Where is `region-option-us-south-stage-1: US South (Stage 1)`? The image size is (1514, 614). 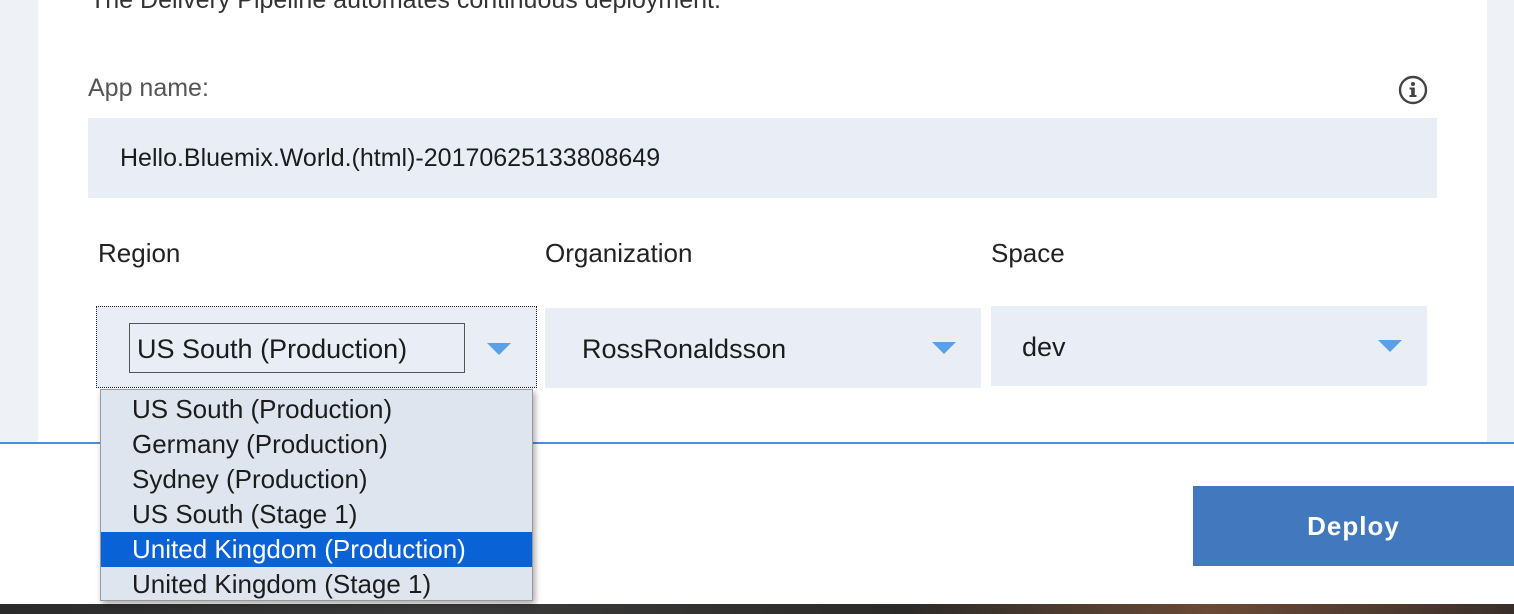 region-option-us-south-stage-1: US South (Stage 1) is located at coordinates (316, 514).